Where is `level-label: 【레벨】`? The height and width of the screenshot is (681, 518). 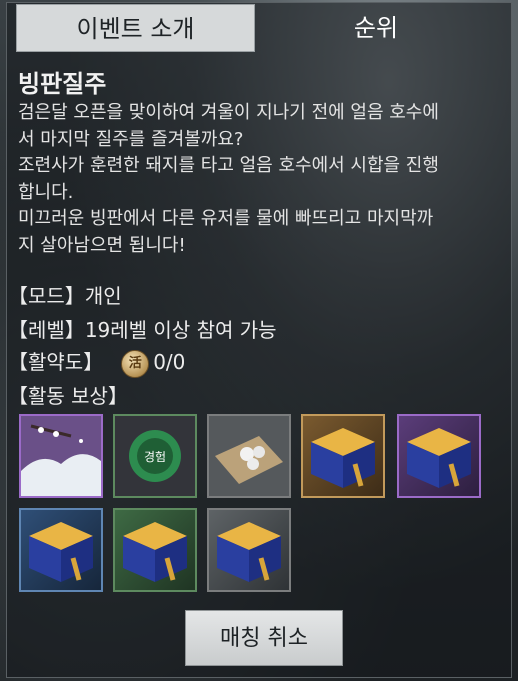
level-label: 【레벨】 is located at coordinates (46, 330).